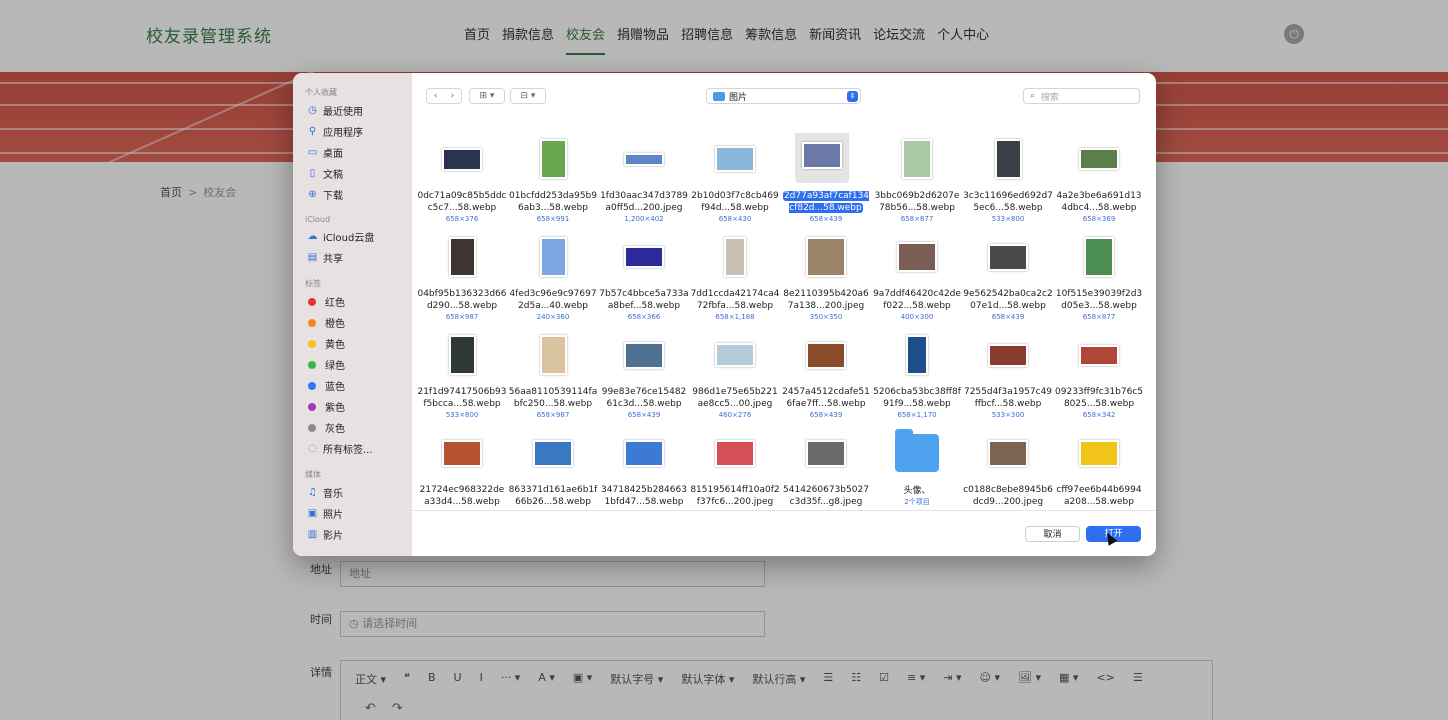 The image size is (1448, 720). What do you see at coordinates (462, 468) in the screenshot?
I see `file-item: 21724ec968322dea33d4...58.webp` at bounding box center [462, 468].